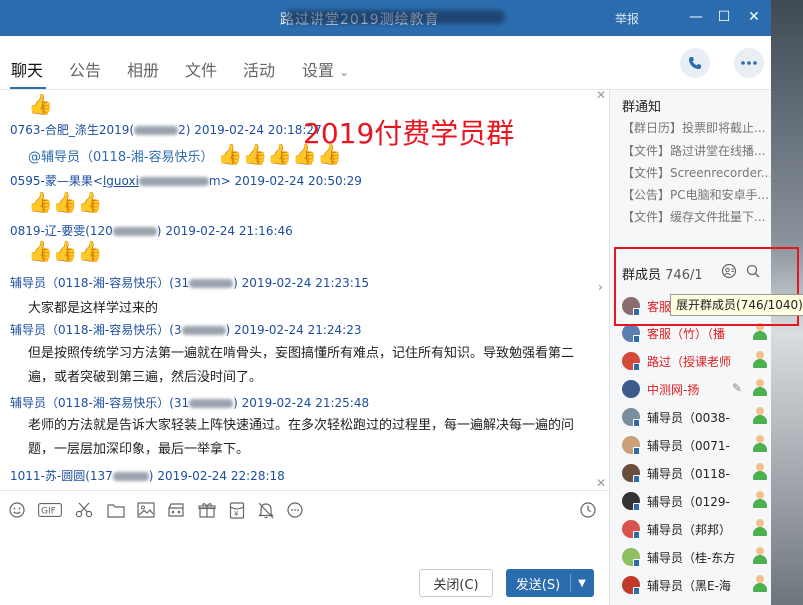 The height and width of the screenshot is (605, 803). What do you see at coordinates (688, 474) in the screenshot?
I see `member-name: 辅导员（0118-` at bounding box center [688, 474].